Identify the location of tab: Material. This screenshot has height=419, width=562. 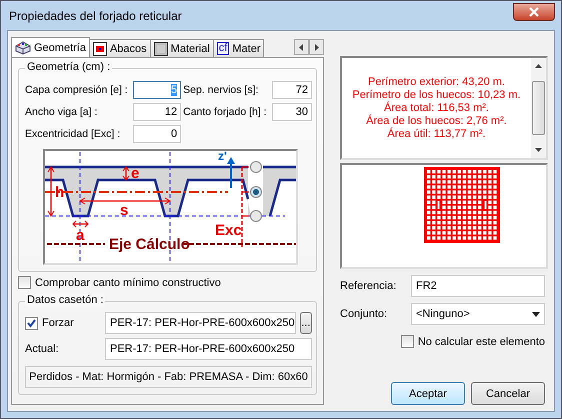
(182, 48).